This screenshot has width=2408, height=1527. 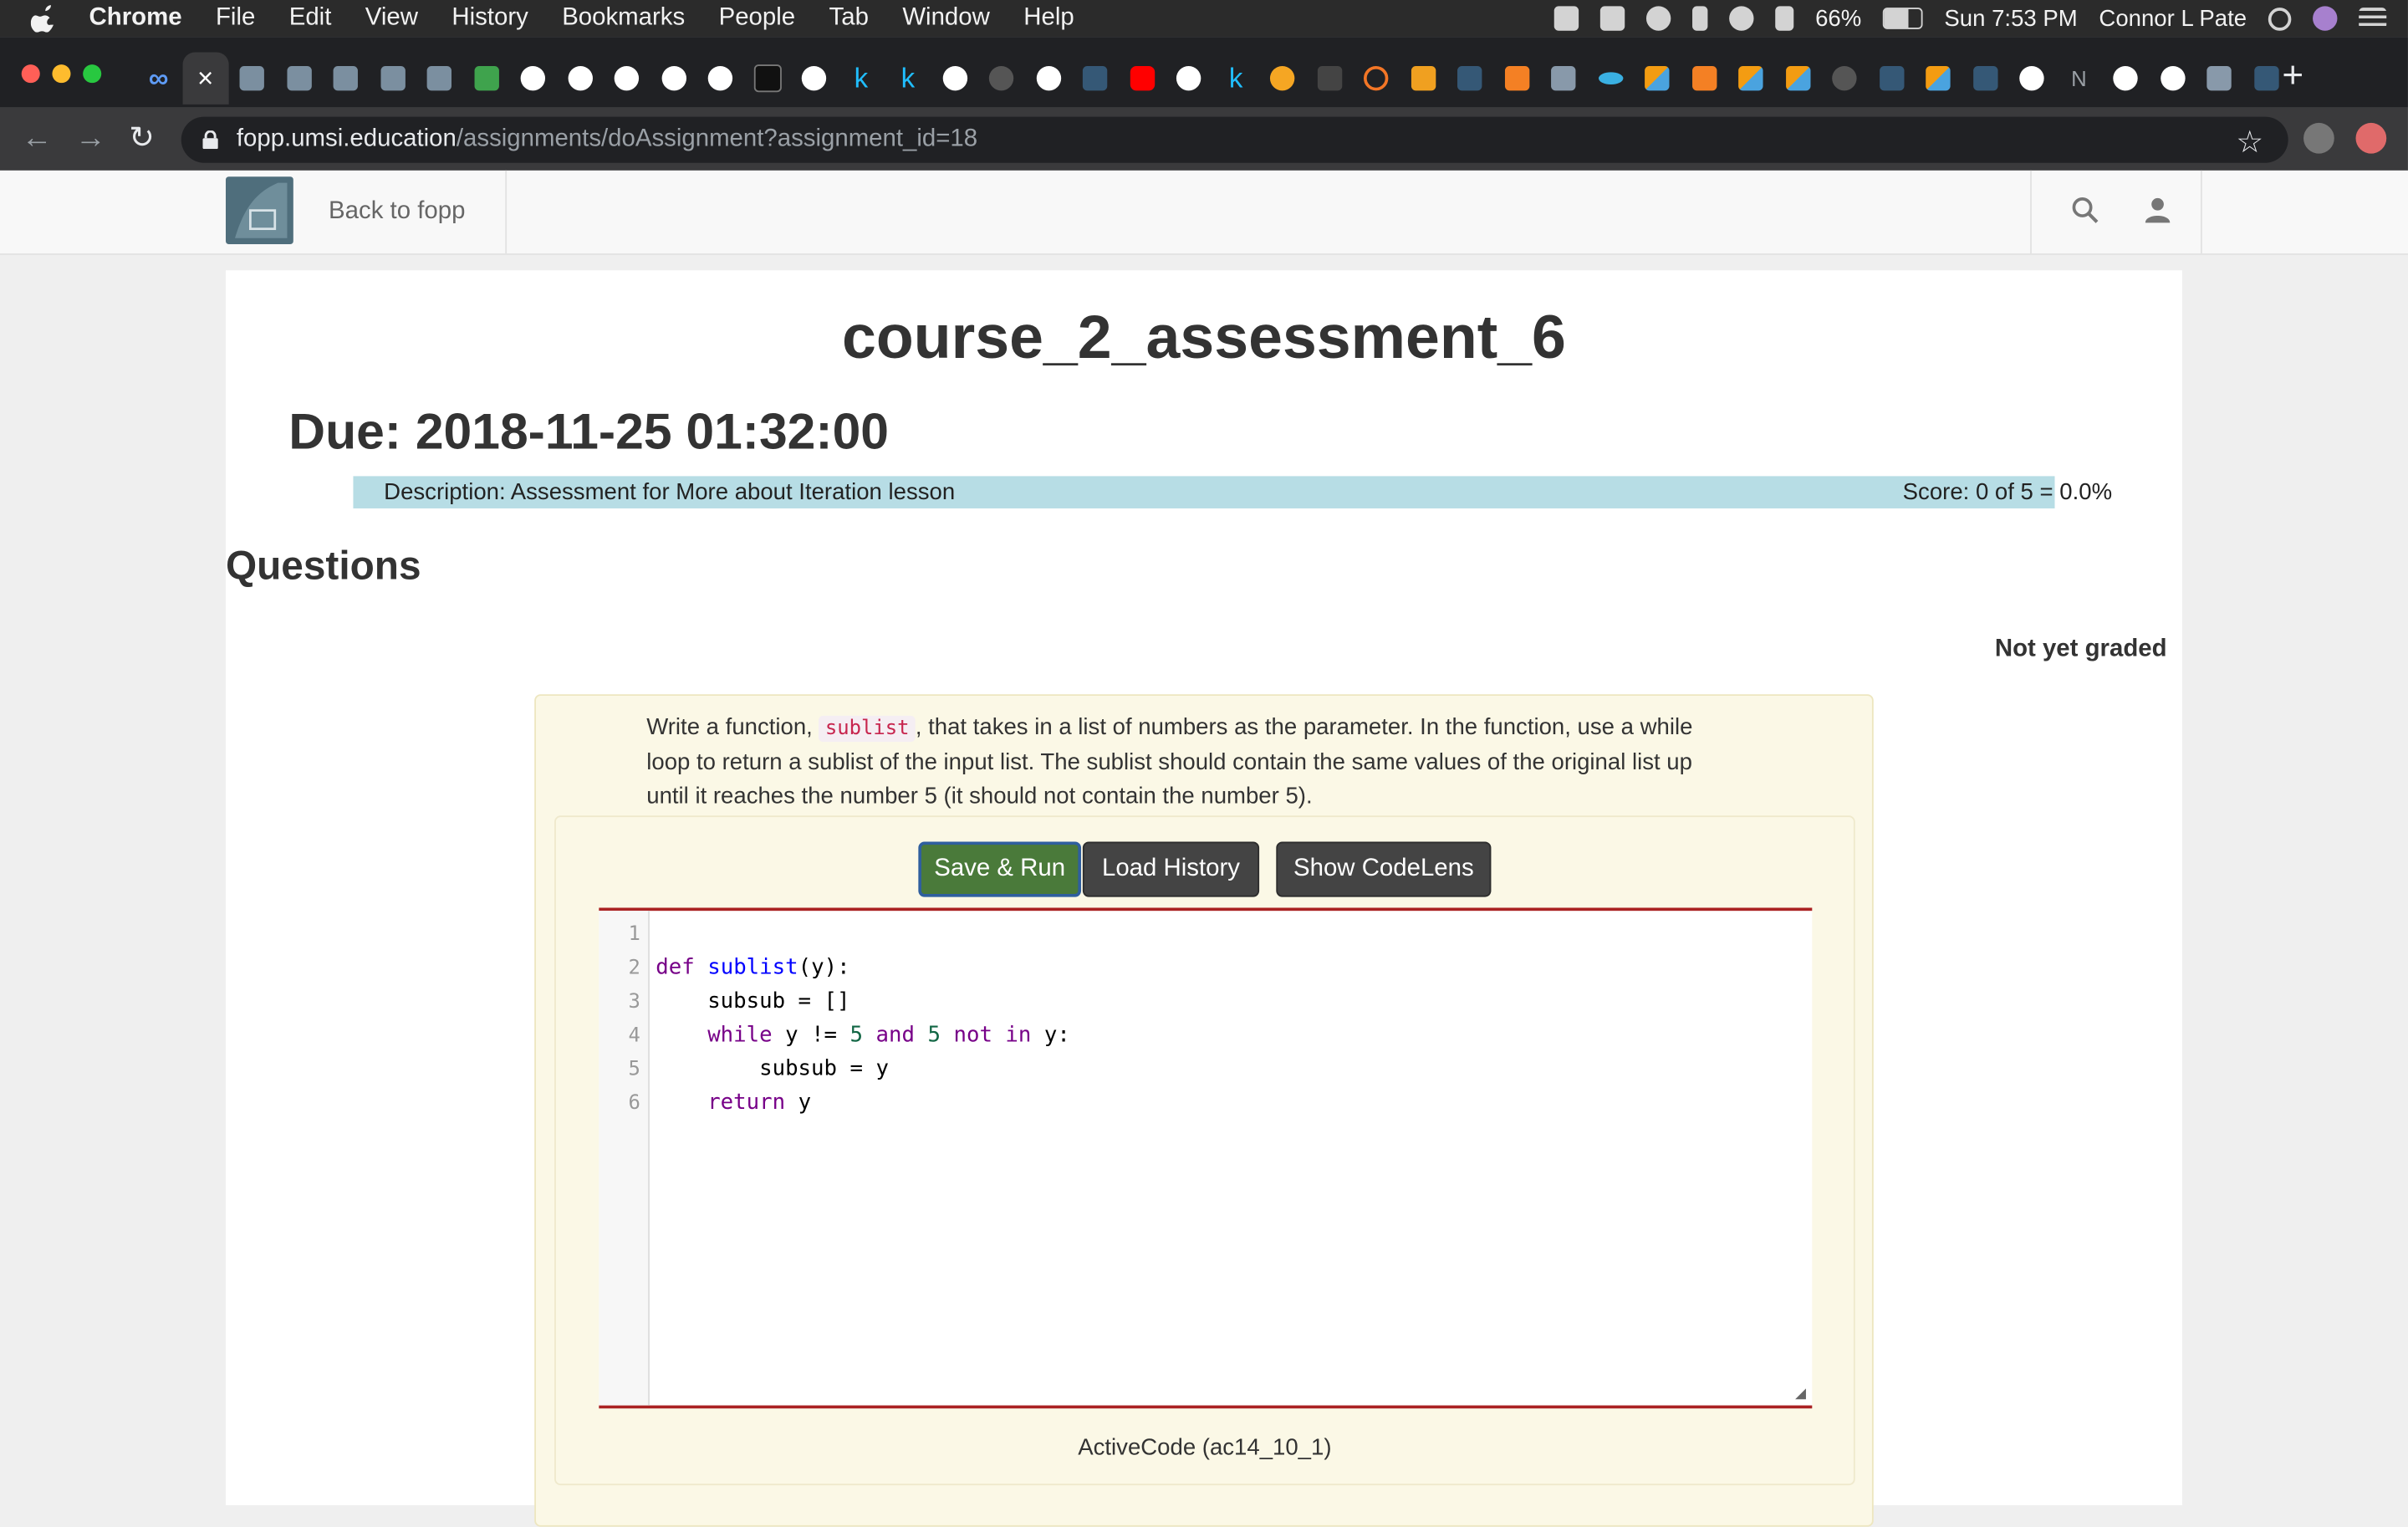 I want to click on close-window-icon, so click(x=31, y=74).